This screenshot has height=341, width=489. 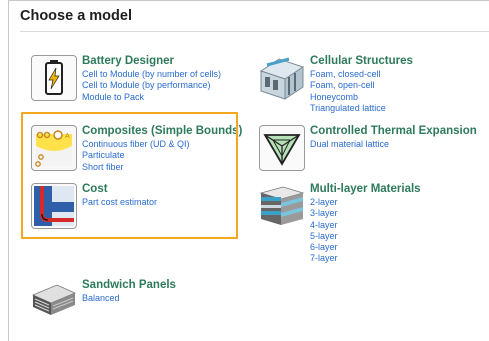 What do you see at coordinates (365, 213) in the screenshot?
I see `link-3-layer: 3-layer` at bounding box center [365, 213].